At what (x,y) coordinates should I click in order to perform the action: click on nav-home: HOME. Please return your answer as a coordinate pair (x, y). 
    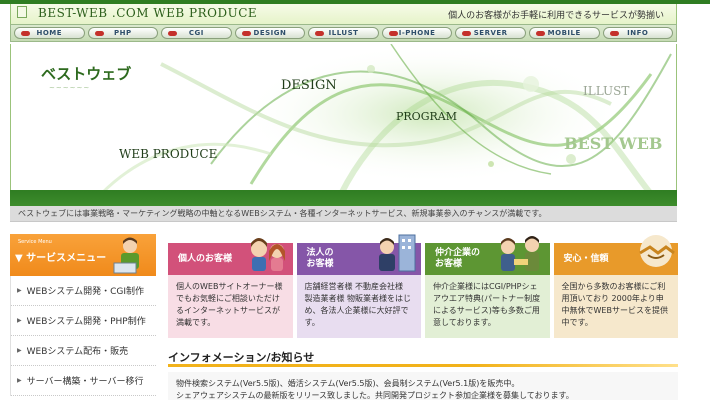
    Looking at the image, I should click on (49, 33).